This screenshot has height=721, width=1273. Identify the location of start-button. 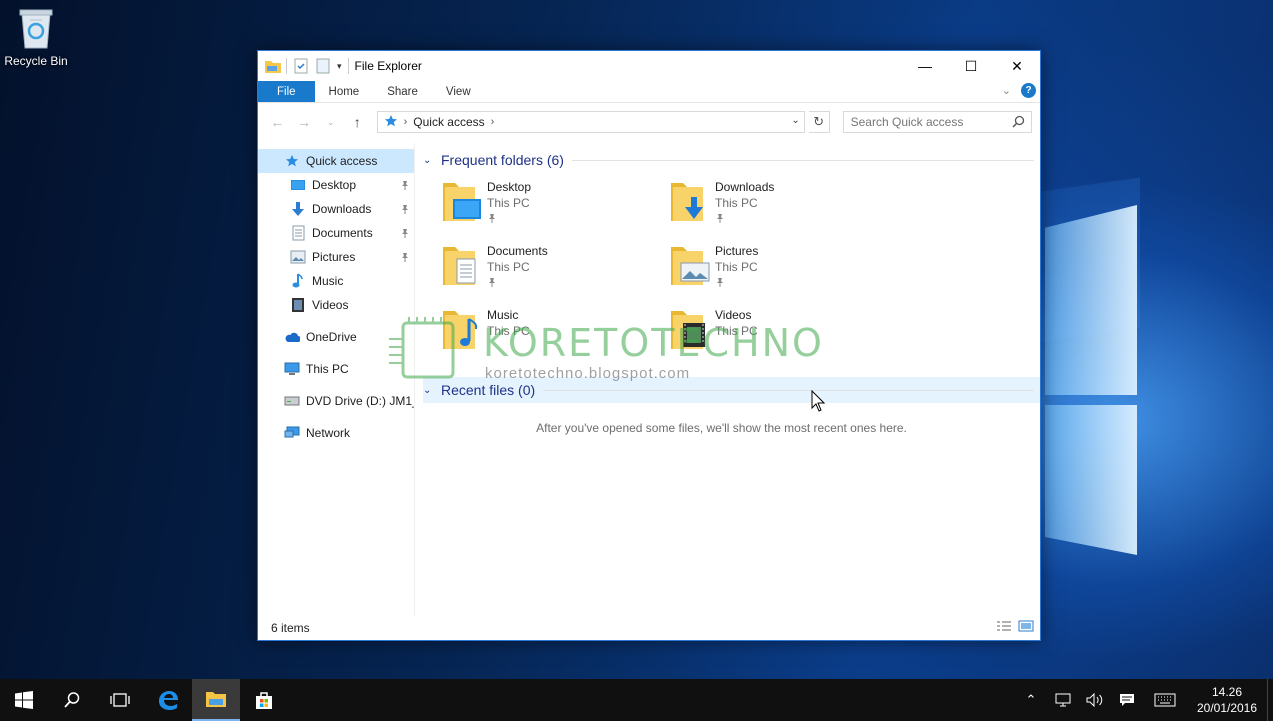
(24, 700).